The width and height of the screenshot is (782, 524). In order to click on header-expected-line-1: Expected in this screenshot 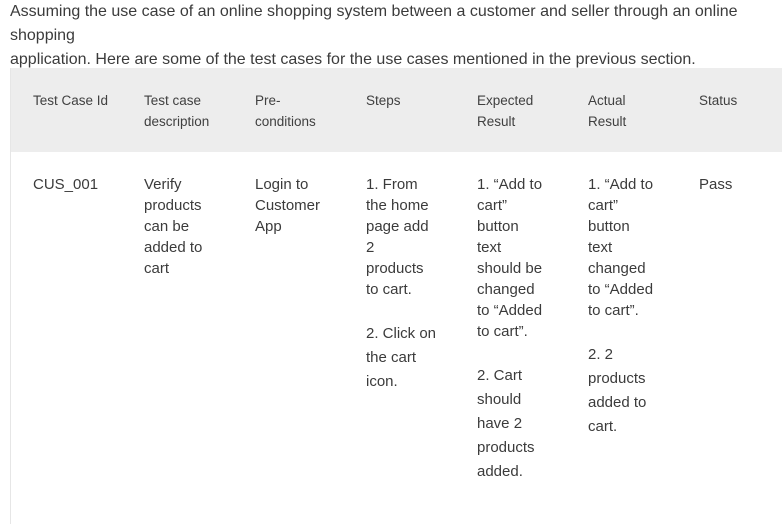, I will do `click(505, 100)`.